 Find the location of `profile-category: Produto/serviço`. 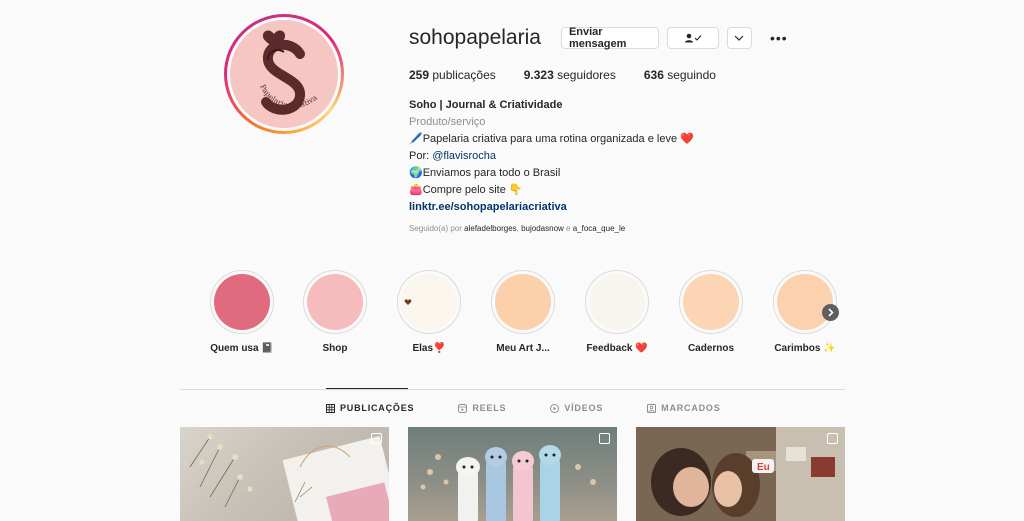

profile-category: Produto/serviço is located at coordinates (447, 122).